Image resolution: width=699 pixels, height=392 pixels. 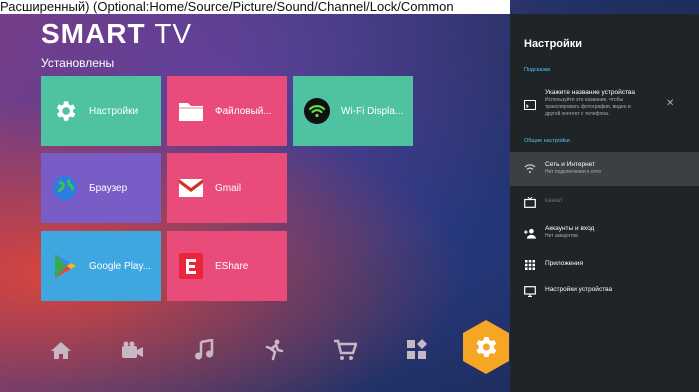 What do you see at coordinates (191, 188) in the screenshot?
I see `gmail-icon` at bounding box center [191, 188].